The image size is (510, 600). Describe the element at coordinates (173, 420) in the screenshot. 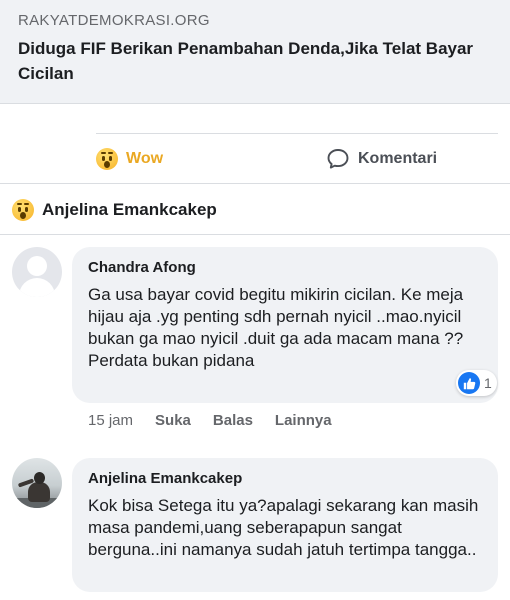

I see `like-link: Suka` at that location.